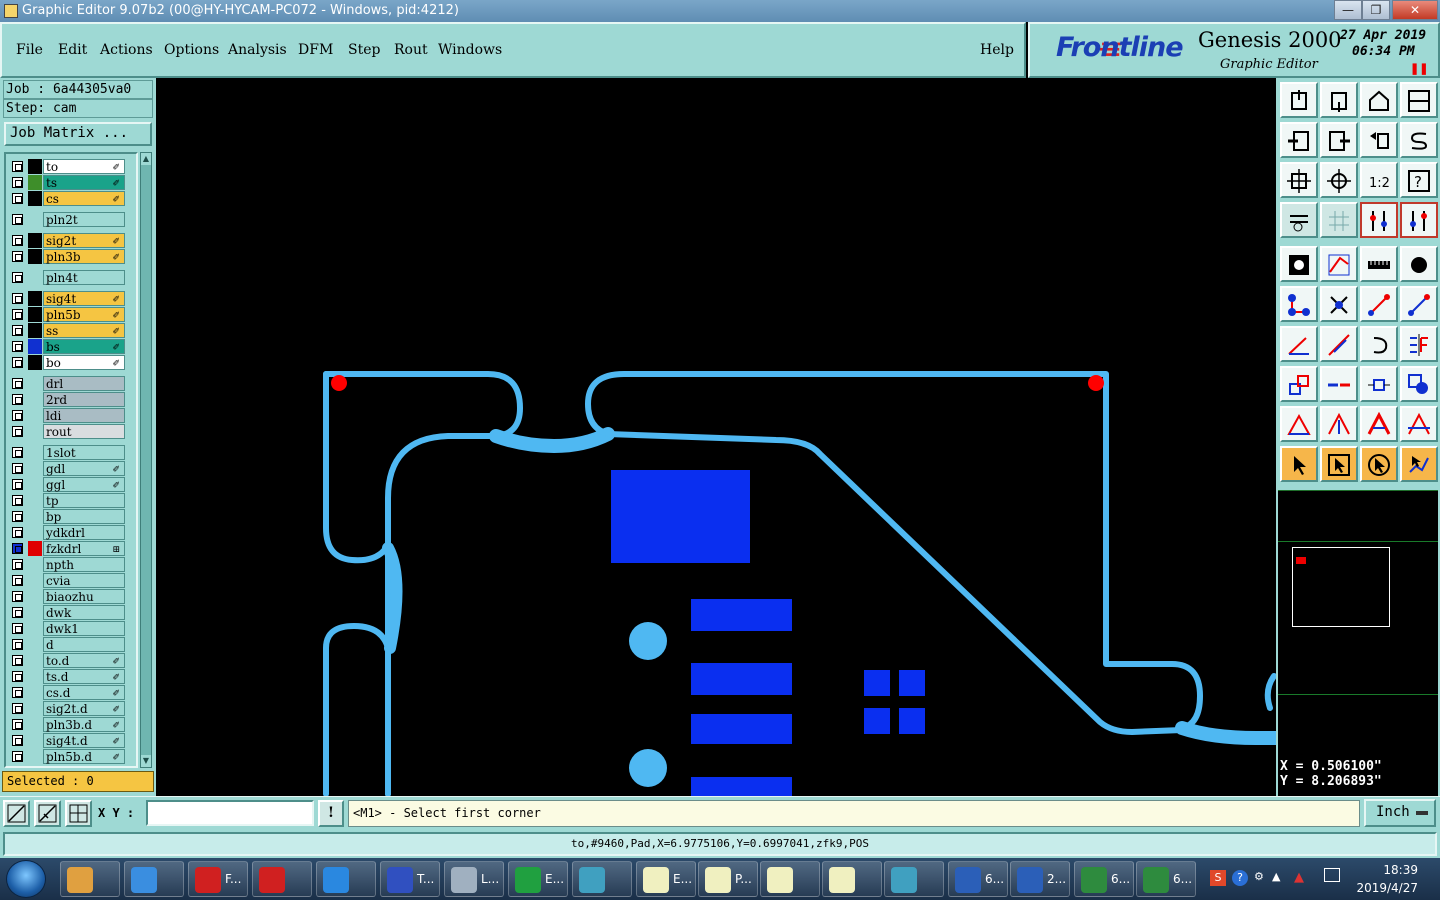 This screenshot has height=900, width=1440. Describe the element at coordinates (1379, 264) in the screenshot. I see `ruler-icon` at that location.